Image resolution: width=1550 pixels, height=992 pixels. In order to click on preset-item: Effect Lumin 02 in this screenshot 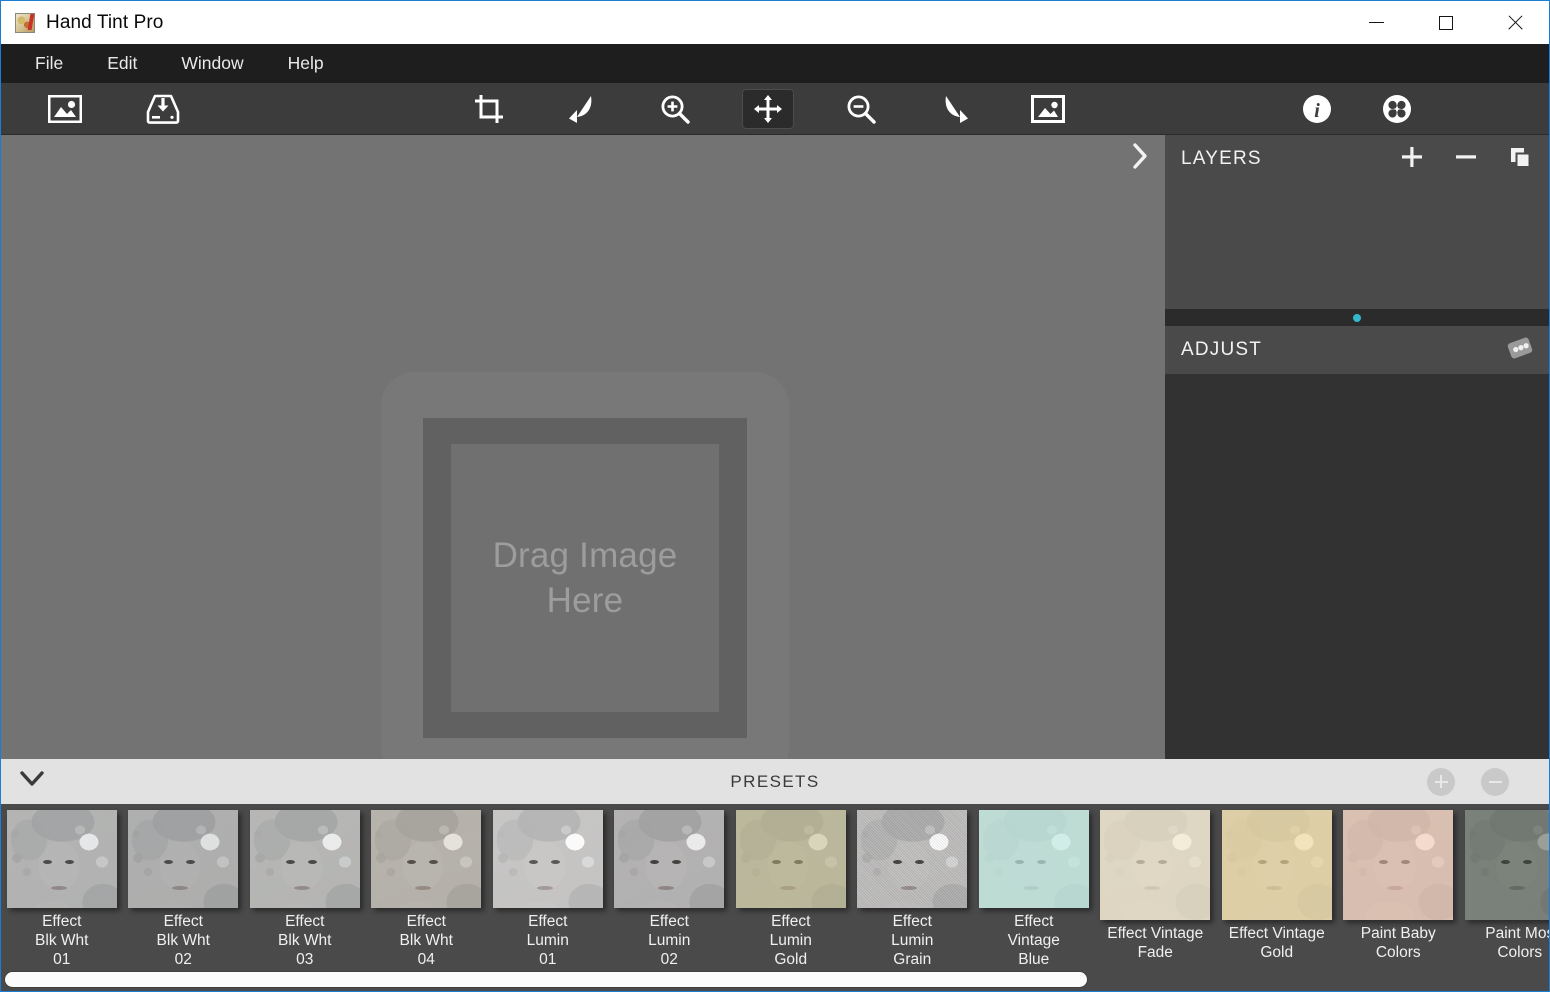, I will do `click(670, 886)`.